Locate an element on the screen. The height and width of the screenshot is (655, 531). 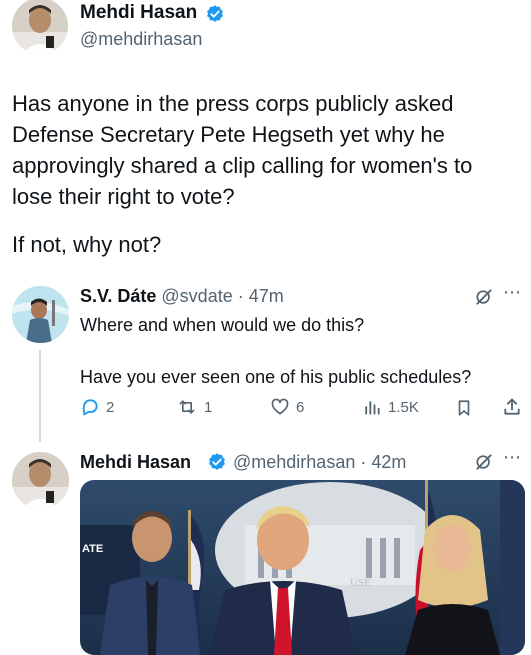
author-name: S.V. Dáte is located at coordinates (118, 296).